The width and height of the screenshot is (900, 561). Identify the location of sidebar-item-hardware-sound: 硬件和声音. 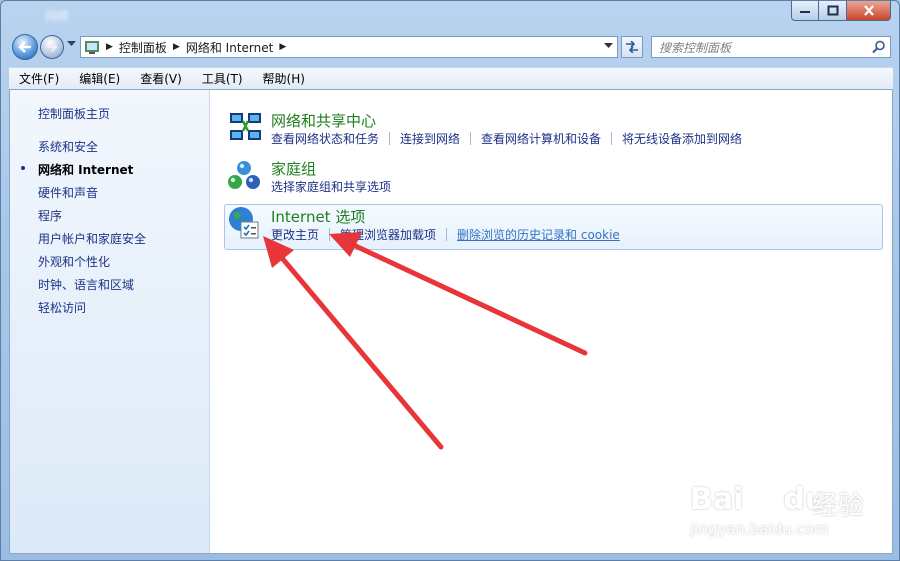
(68, 192).